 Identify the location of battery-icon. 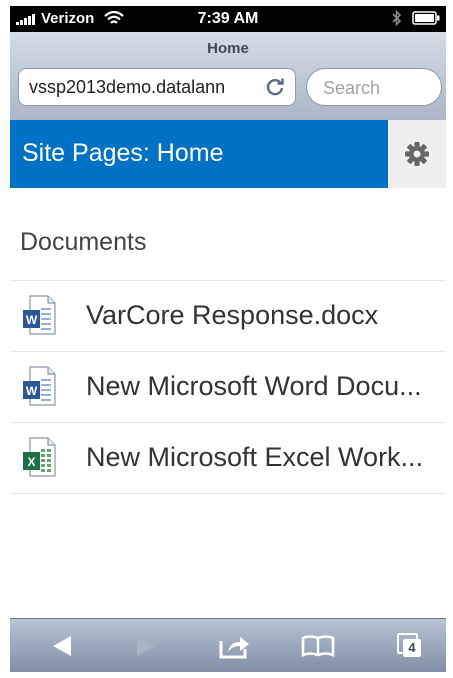
(426, 18).